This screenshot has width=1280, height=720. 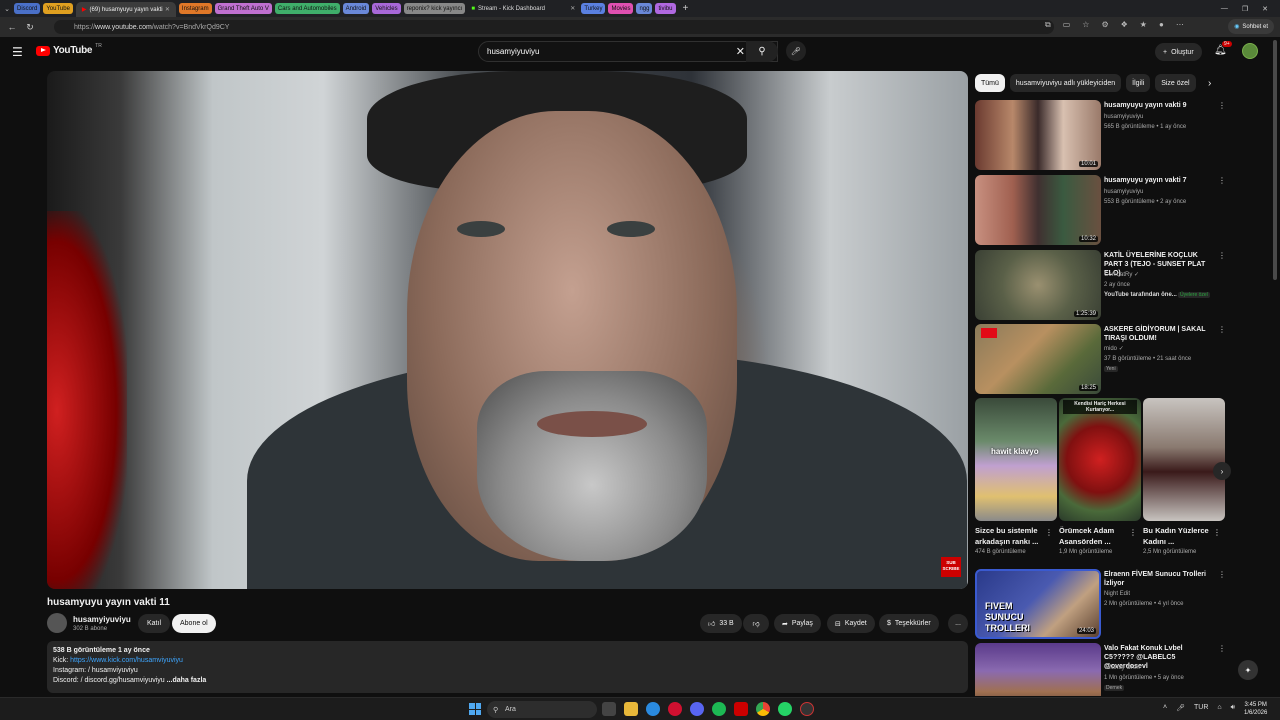 I want to click on reader-icon: ▭, so click(x=1067, y=25).